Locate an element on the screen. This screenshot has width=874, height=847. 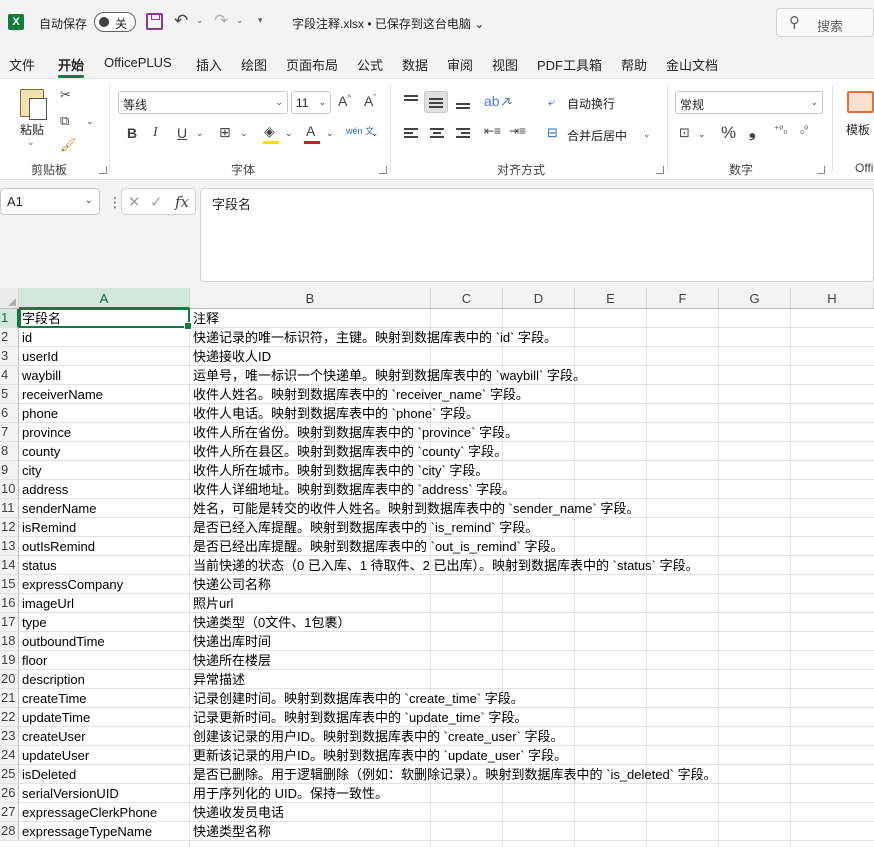
cell-a21: createTime is located at coordinates (53, 698).